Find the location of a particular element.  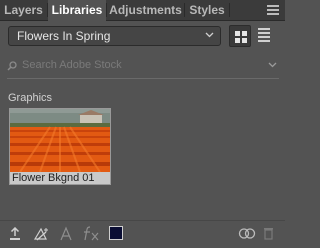

tab-libraries: Libraries is located at coordinates (77, 10).